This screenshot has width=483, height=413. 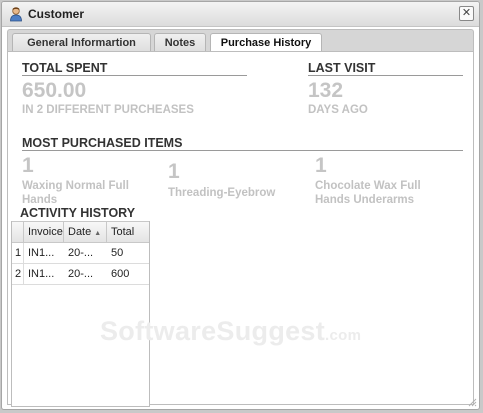 I want to click on close-button: ✕, so click(x=466, y=13).